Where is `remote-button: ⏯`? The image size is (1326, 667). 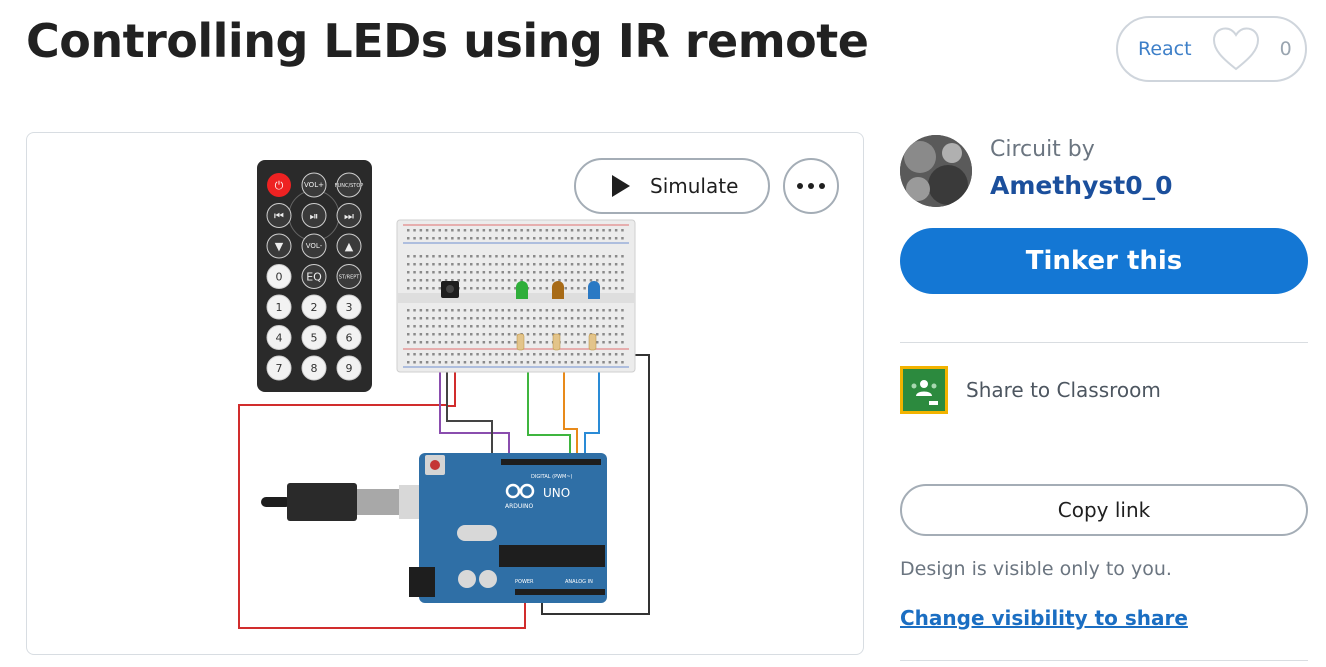 remote-button: ⏯ is located at coordinates (314, 215).